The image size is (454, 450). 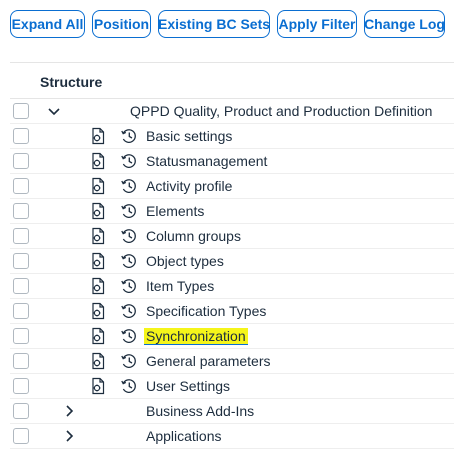 What do you see at coordinates (232, 261) in the screenshot?
I see `tree-row-object-types: Object types` at bounding box center [232, 261].